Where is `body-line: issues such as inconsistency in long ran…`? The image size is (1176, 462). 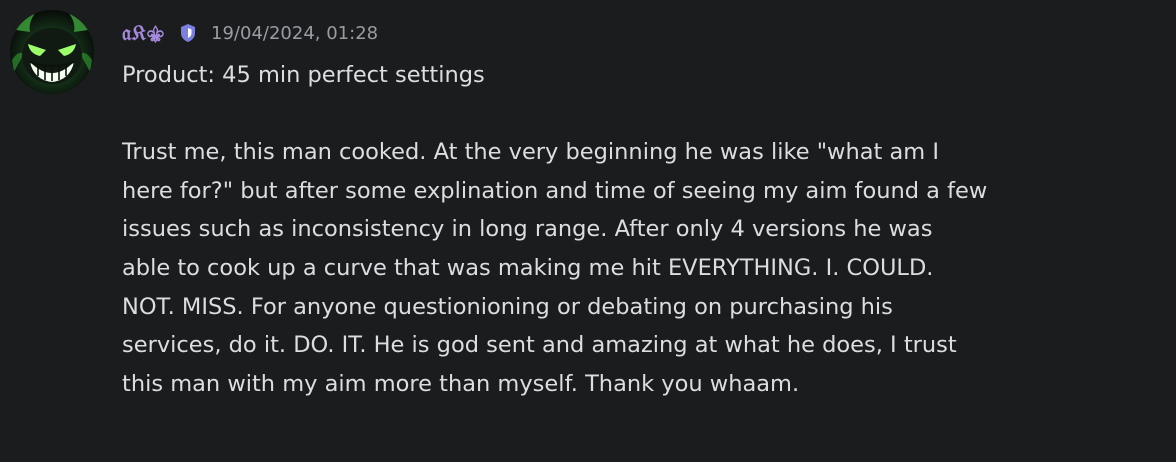
body-line: issues such as inconsistency in long ran… is located at coordinates (527, 229).